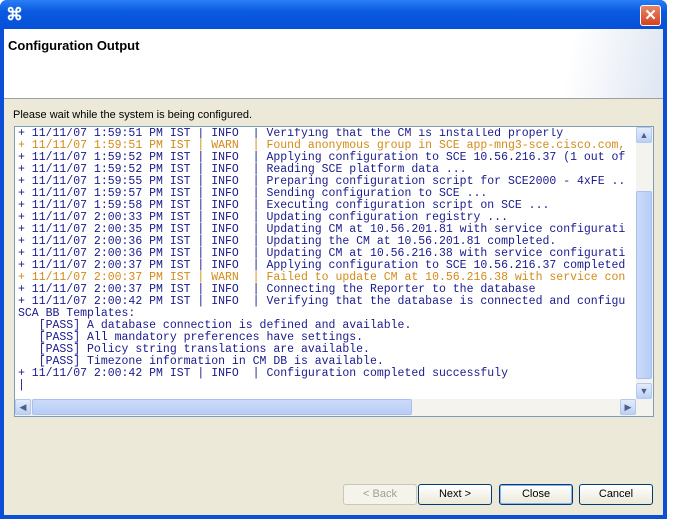 The height and width of the screenshot is (520, 681). I want to click on title-bar: ⌘ ✕, so click(333, 14).